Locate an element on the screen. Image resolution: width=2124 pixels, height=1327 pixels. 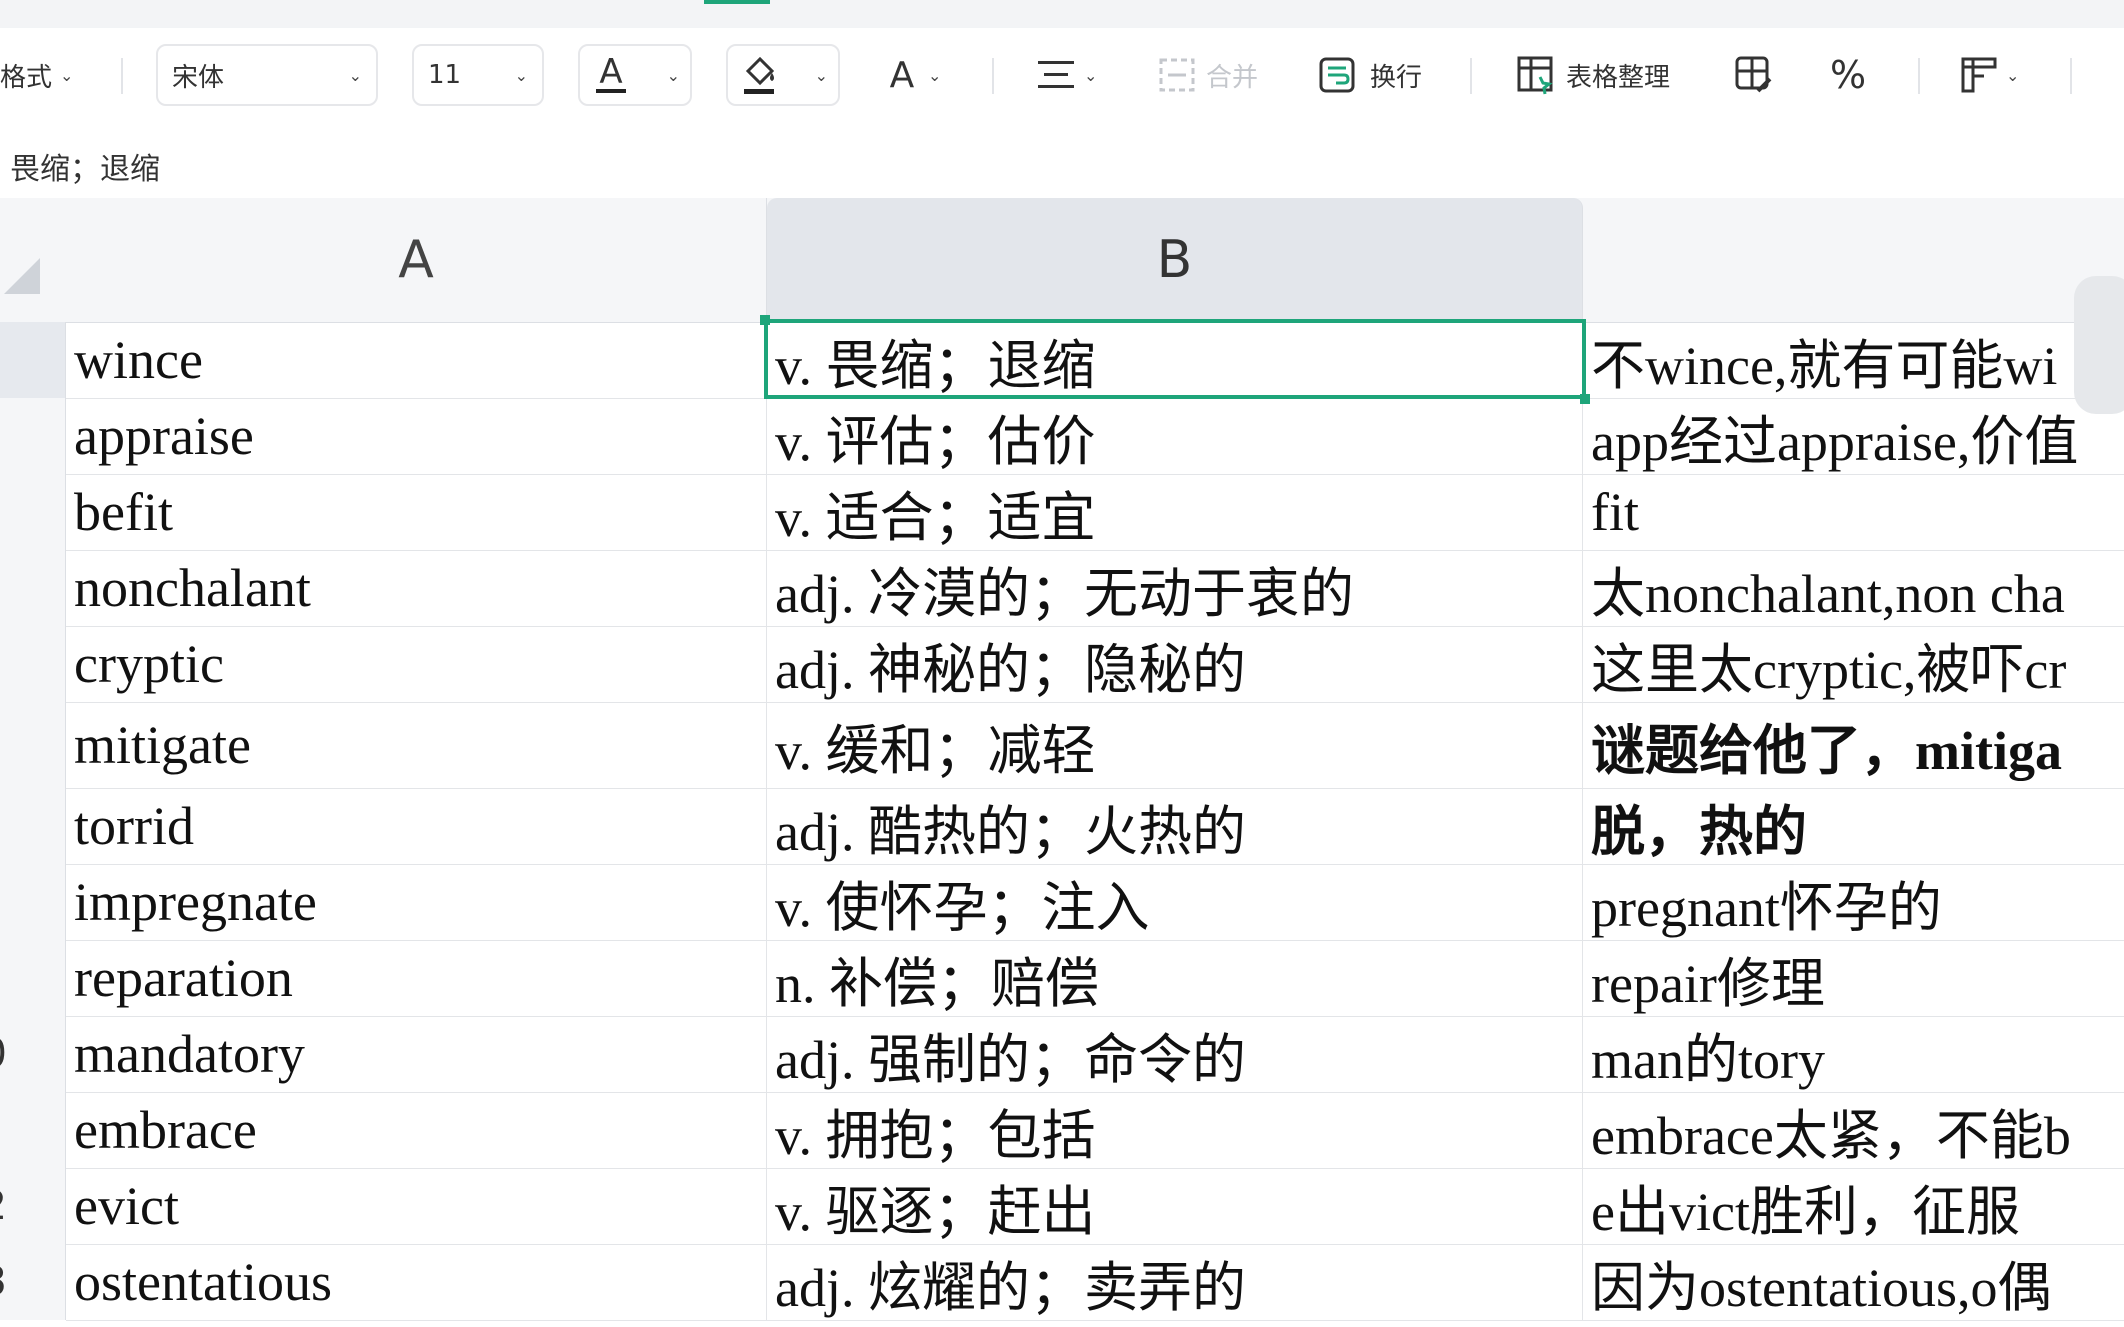
wrap-text-icon is located at coordinates (1337, 75).